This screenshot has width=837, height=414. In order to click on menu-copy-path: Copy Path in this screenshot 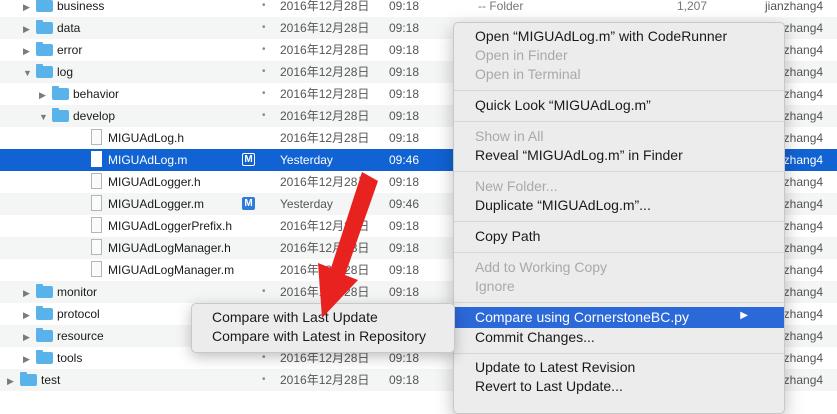, I will do `click(507, 236)`.